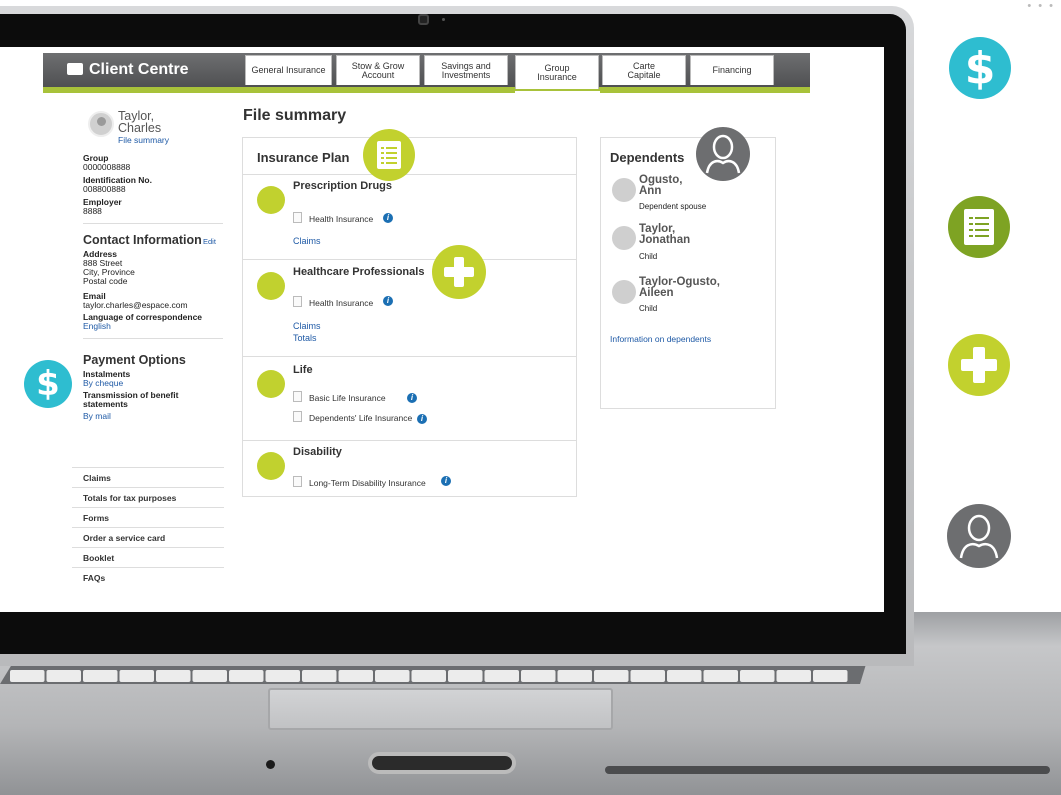  What do you see at coordinates (105, 281) in the screenshot?
I see `address-line-3: Postal code` at bounding box center [105, 281].